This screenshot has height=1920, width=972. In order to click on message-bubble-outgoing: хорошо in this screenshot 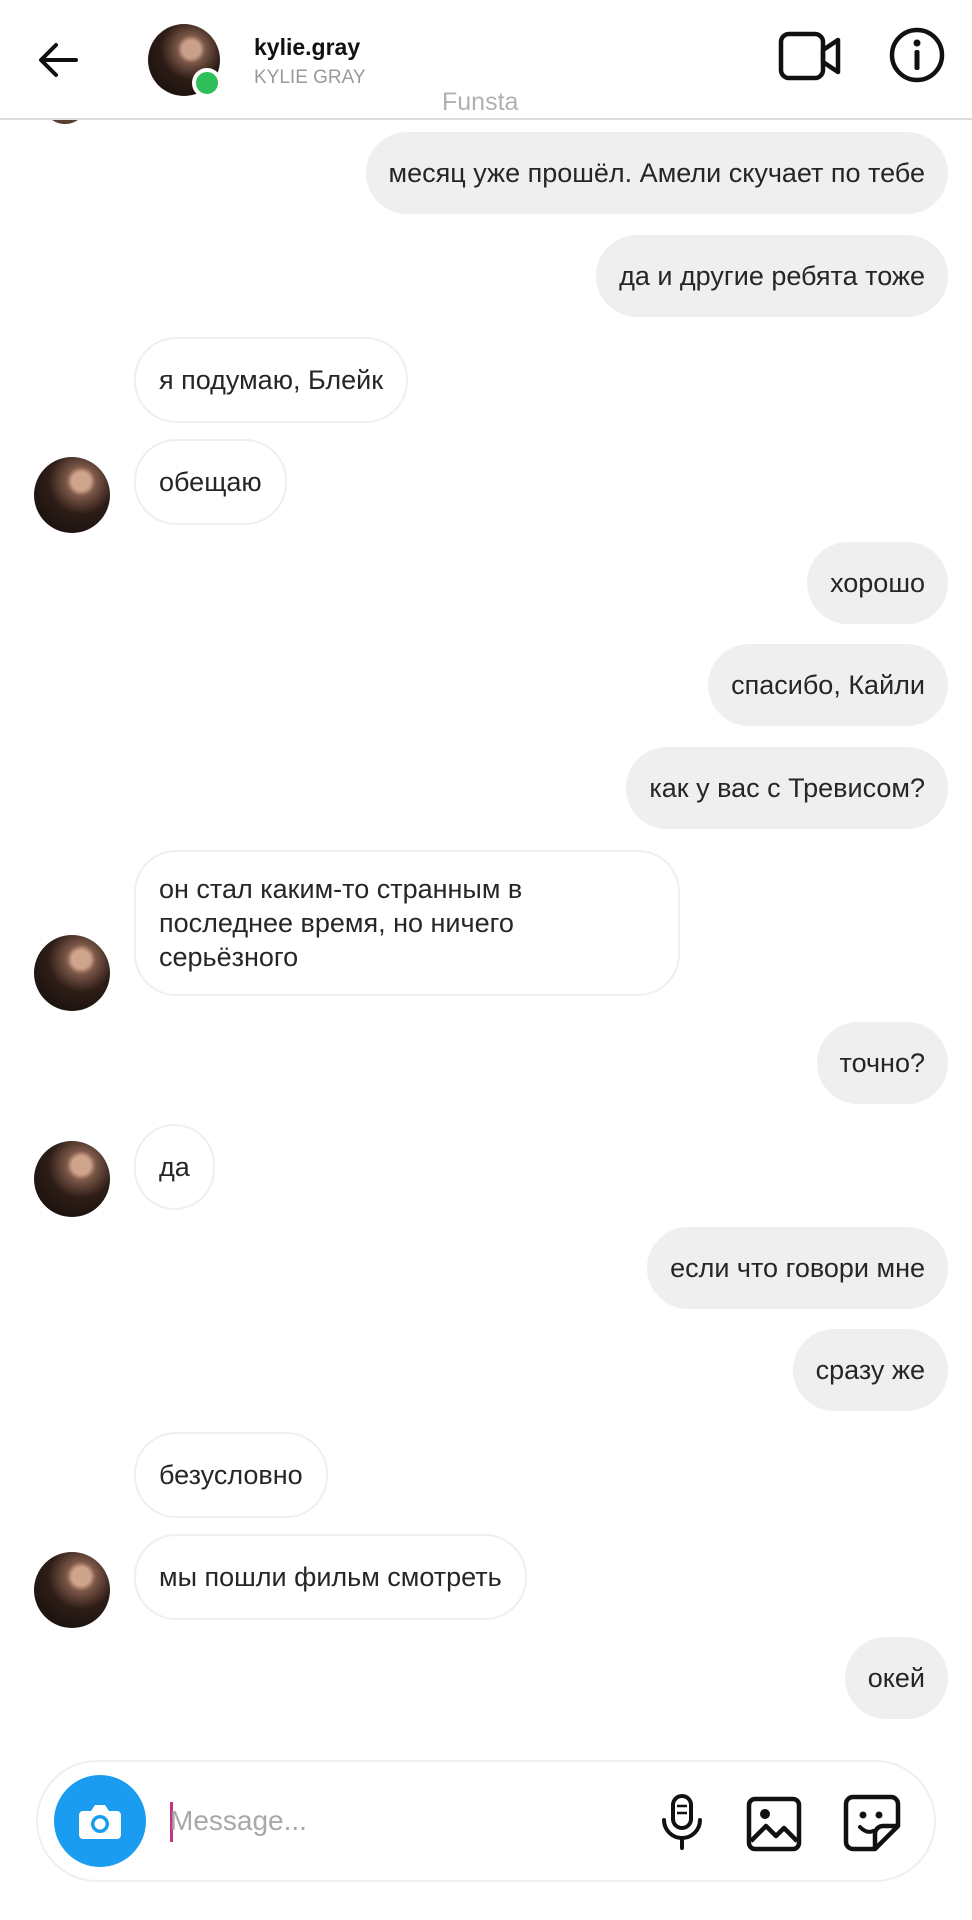, I will do `click(877, 583)`.